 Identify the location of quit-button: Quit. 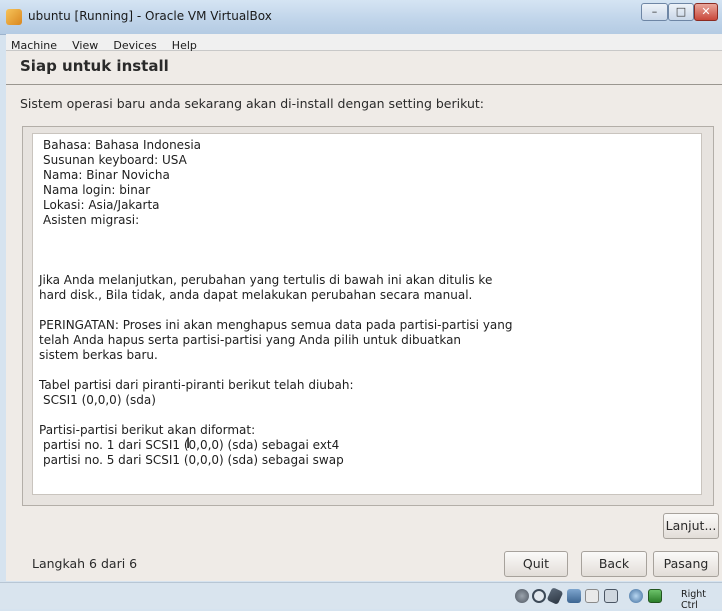
(536, 564).